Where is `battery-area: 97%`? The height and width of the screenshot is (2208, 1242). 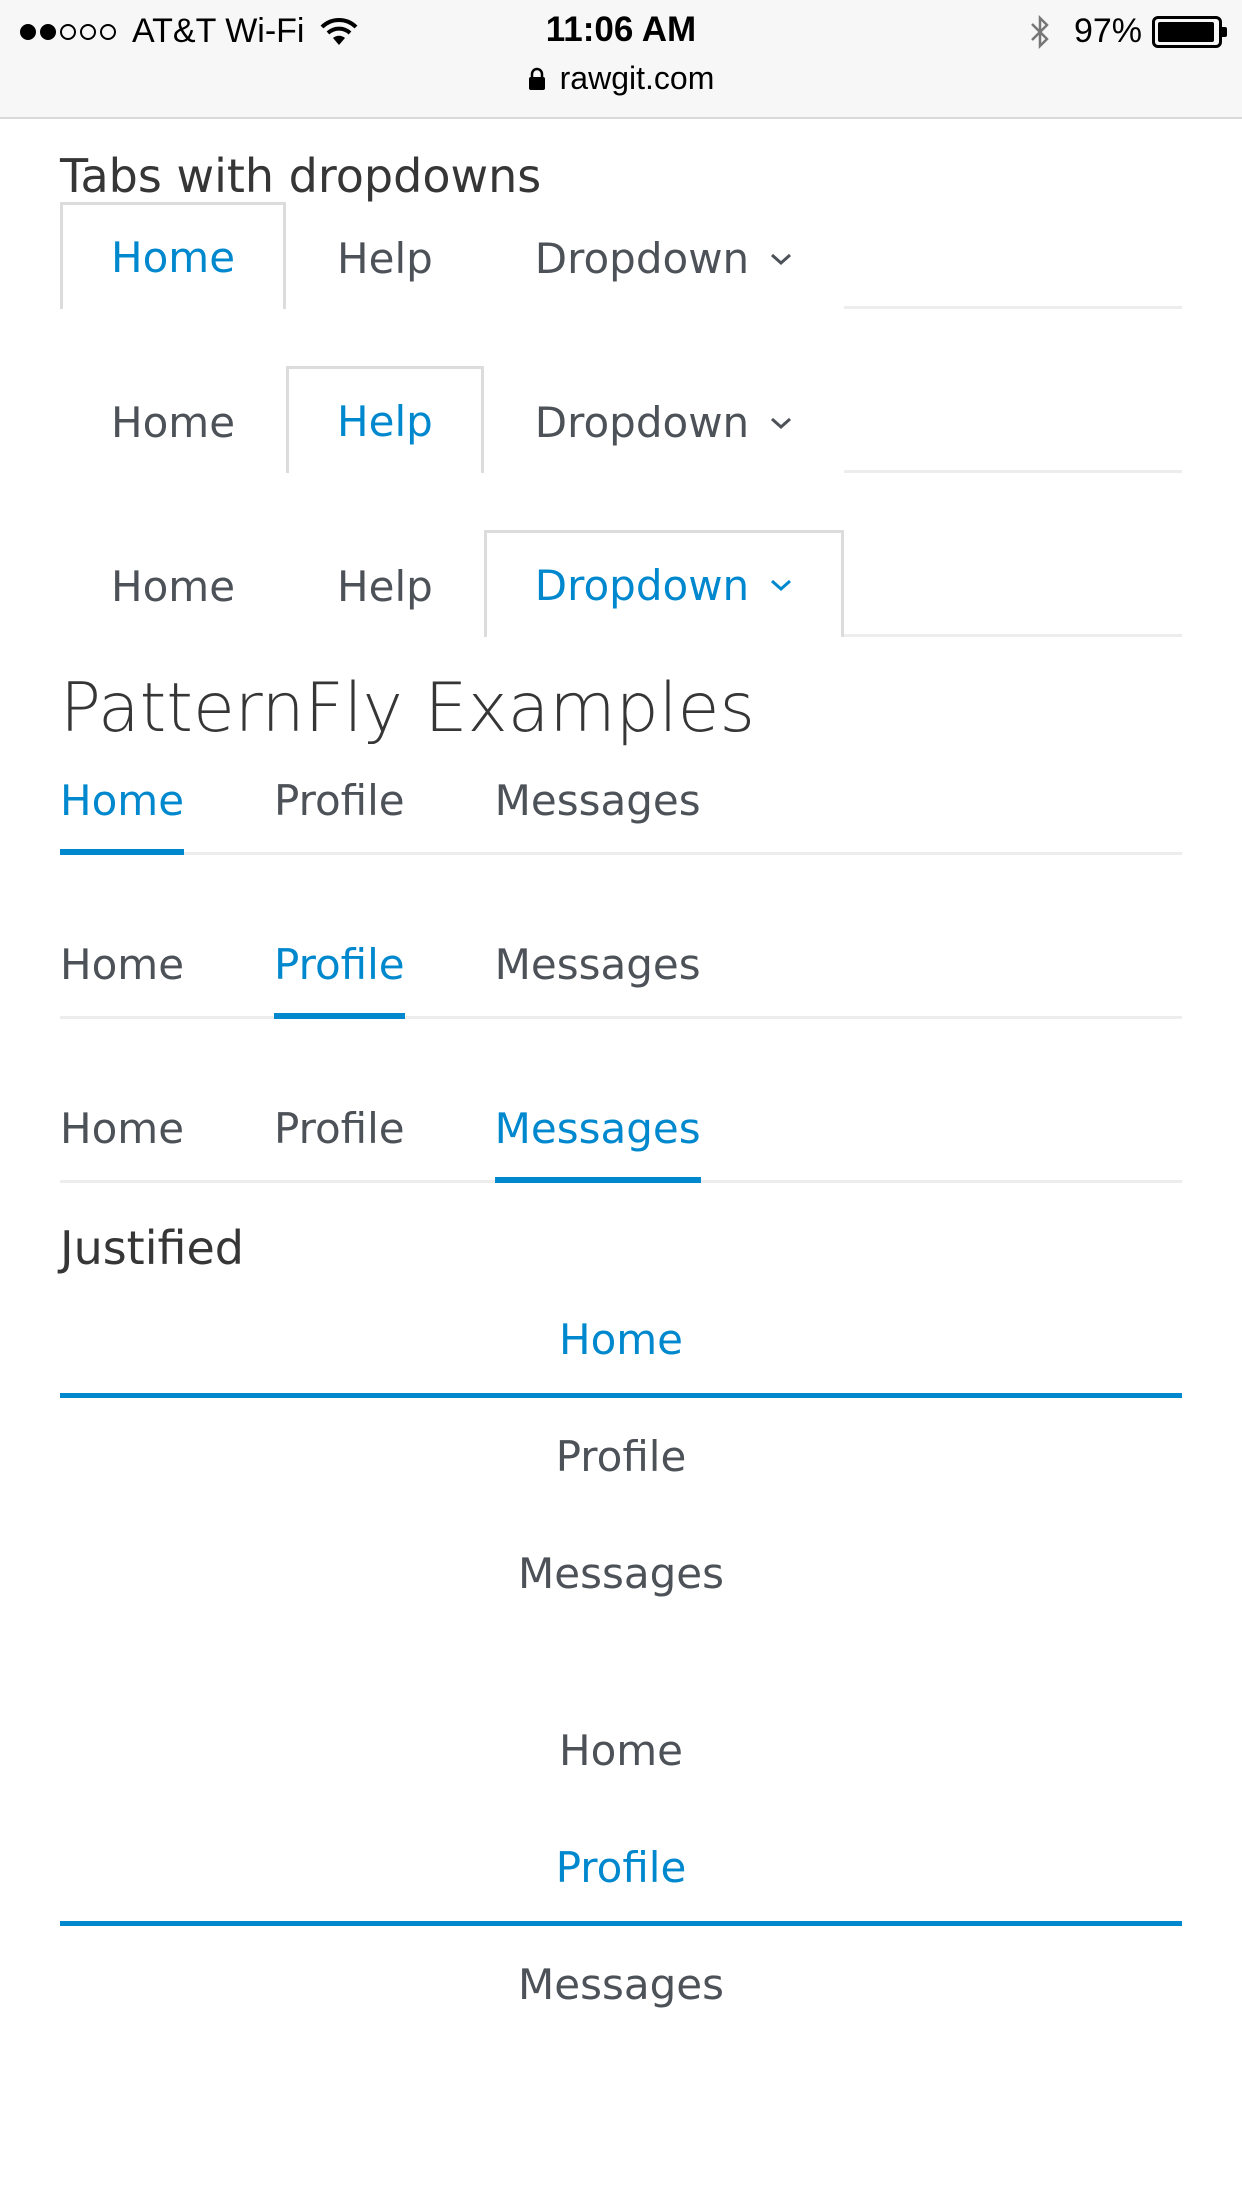 battery-area: 97% is located at coordinates (1127, 31).